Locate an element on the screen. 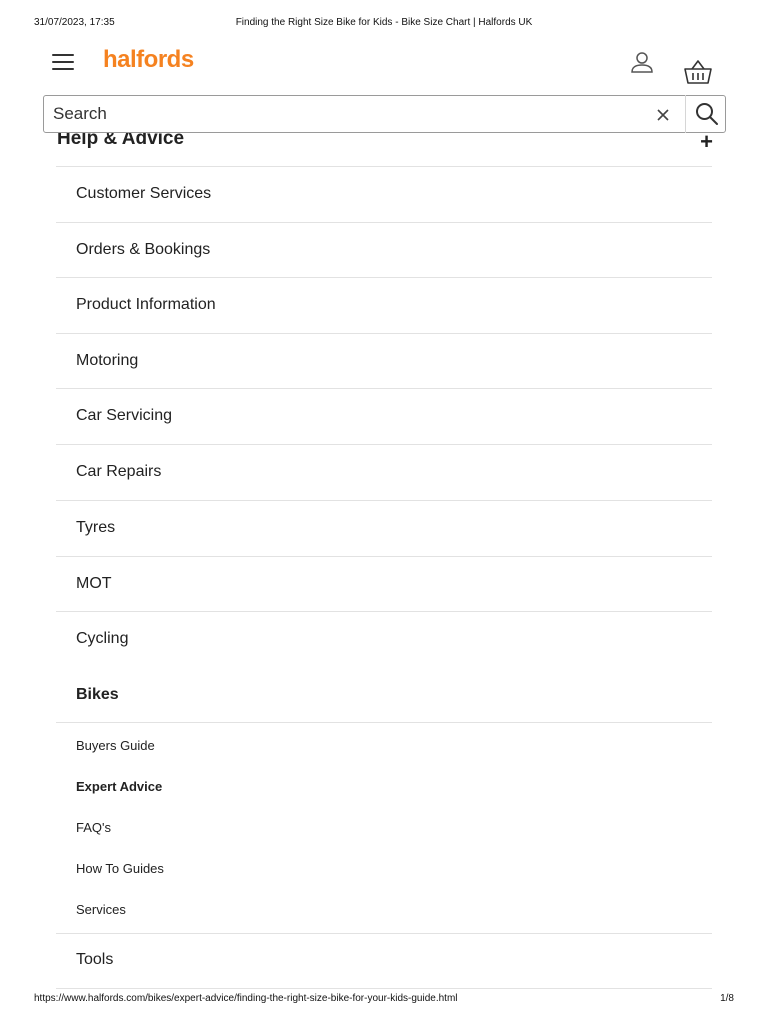 The width and height of the screenshot is (768, 1024). submenu-item-label: Services is located at coordinates (101, 909).